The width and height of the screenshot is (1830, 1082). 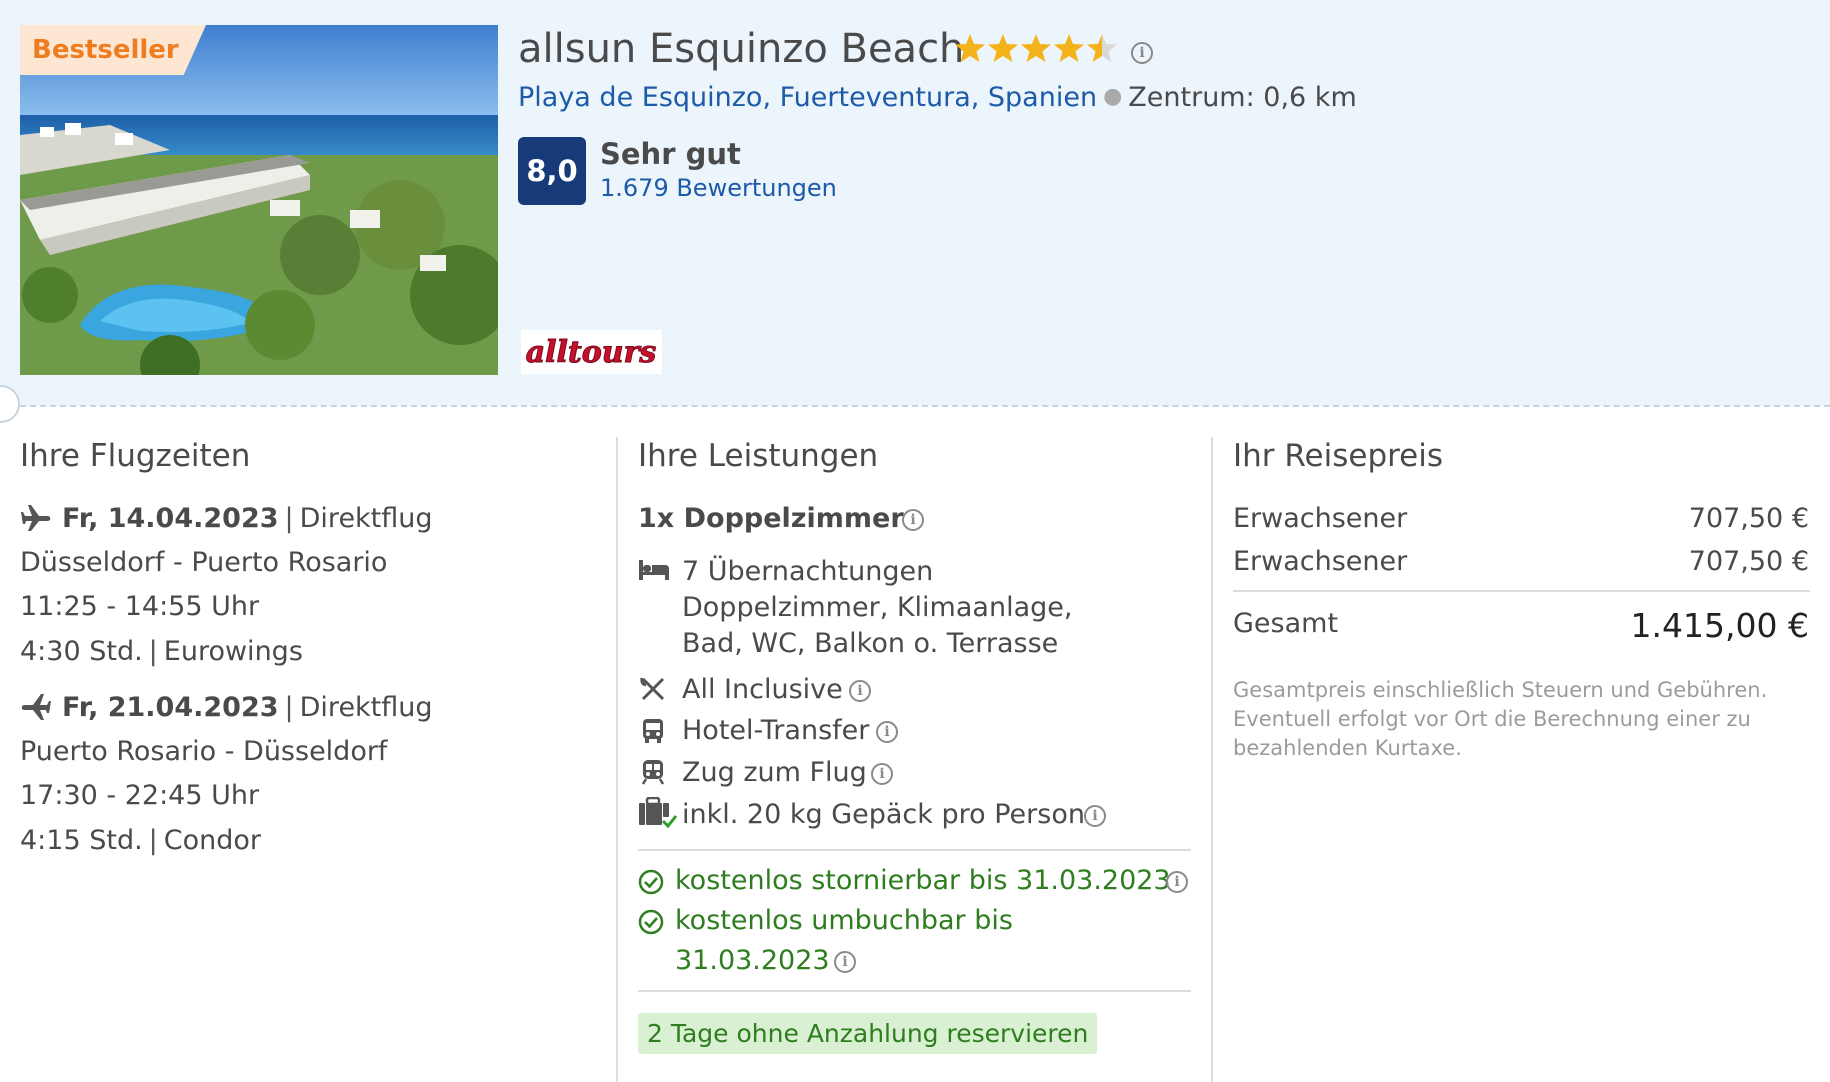 What do you see at coordinates (552, 171) in the screenshot?
I see `rating-score-badge: 8,0` at bounding box center [552, 171].